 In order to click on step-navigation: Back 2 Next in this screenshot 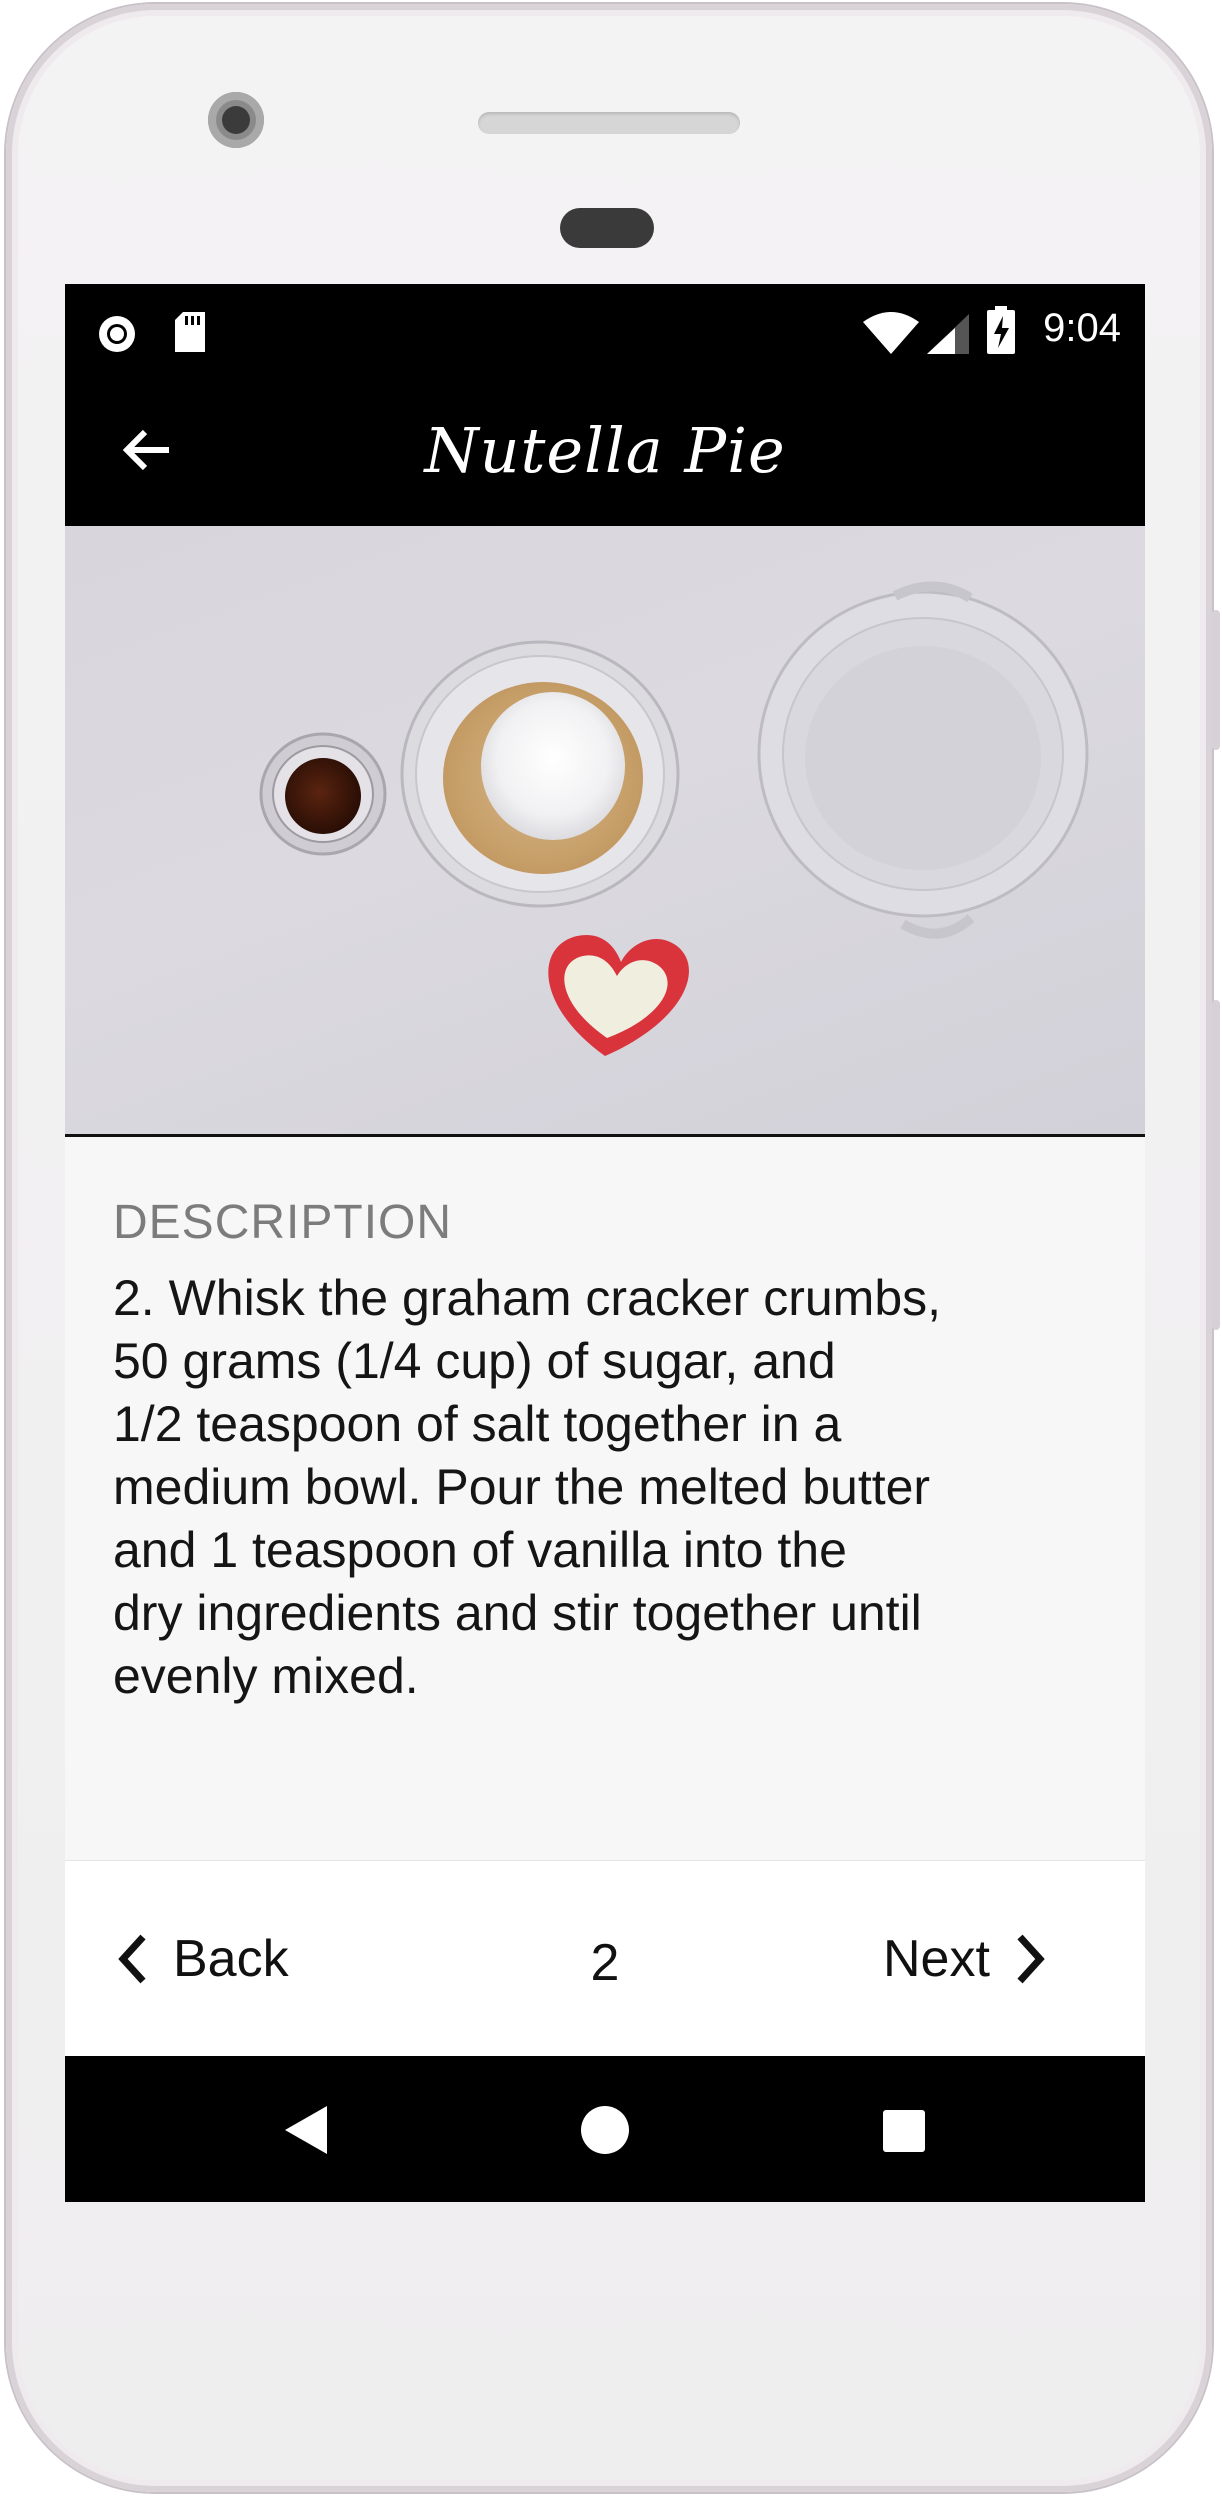, I will do `click(605, 1958)`.